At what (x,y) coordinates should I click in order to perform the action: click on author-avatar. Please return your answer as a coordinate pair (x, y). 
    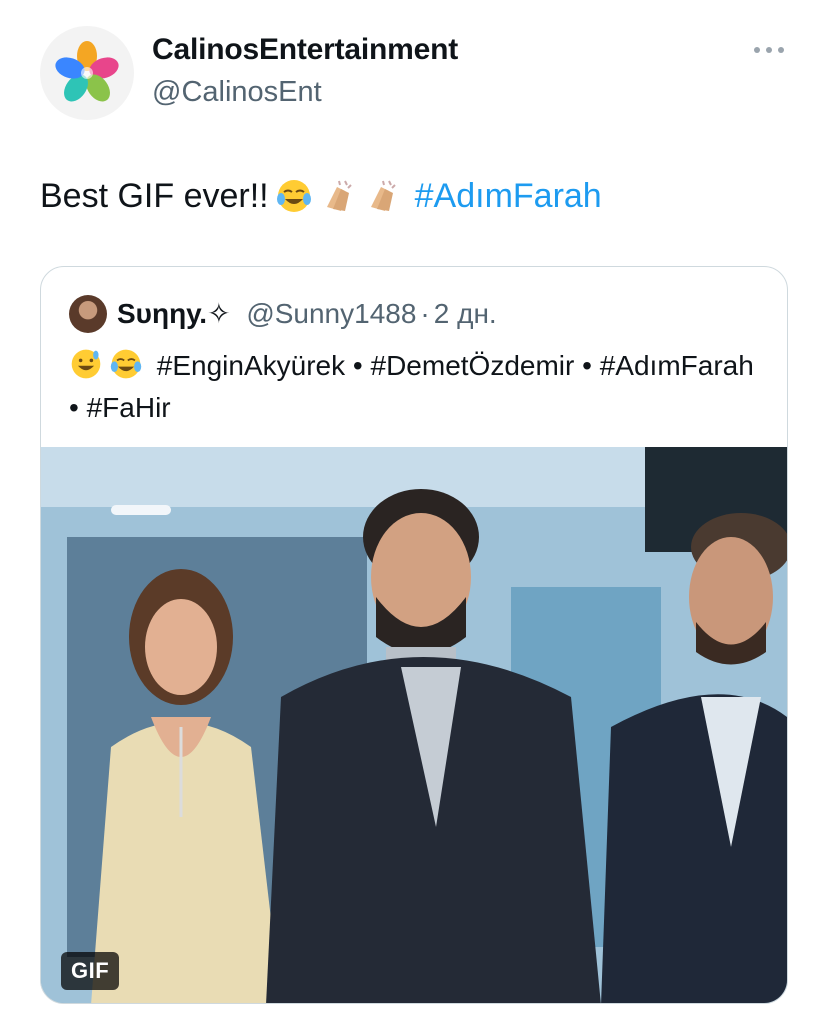
    Looking at the image, I should click on (87, 73).